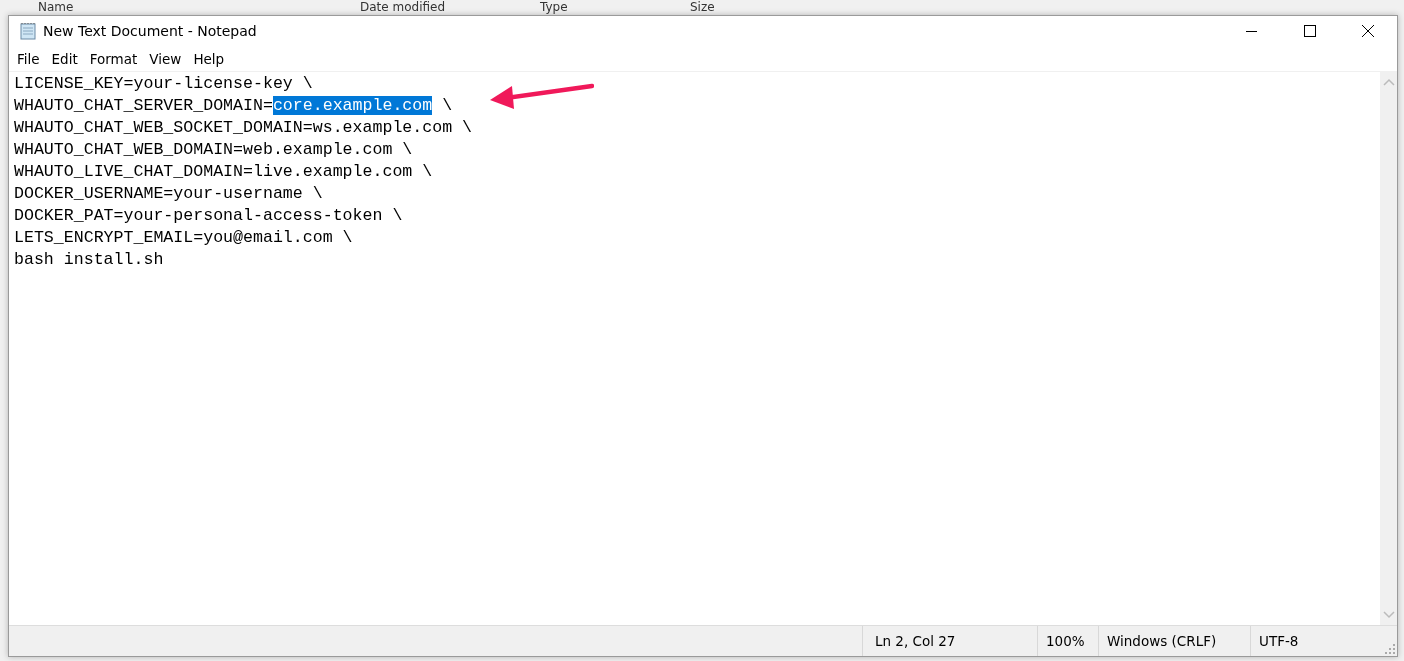  Describe the element at coordinates (1388, 82) in the screenshot. I see `scroll-up-icon` at that location.